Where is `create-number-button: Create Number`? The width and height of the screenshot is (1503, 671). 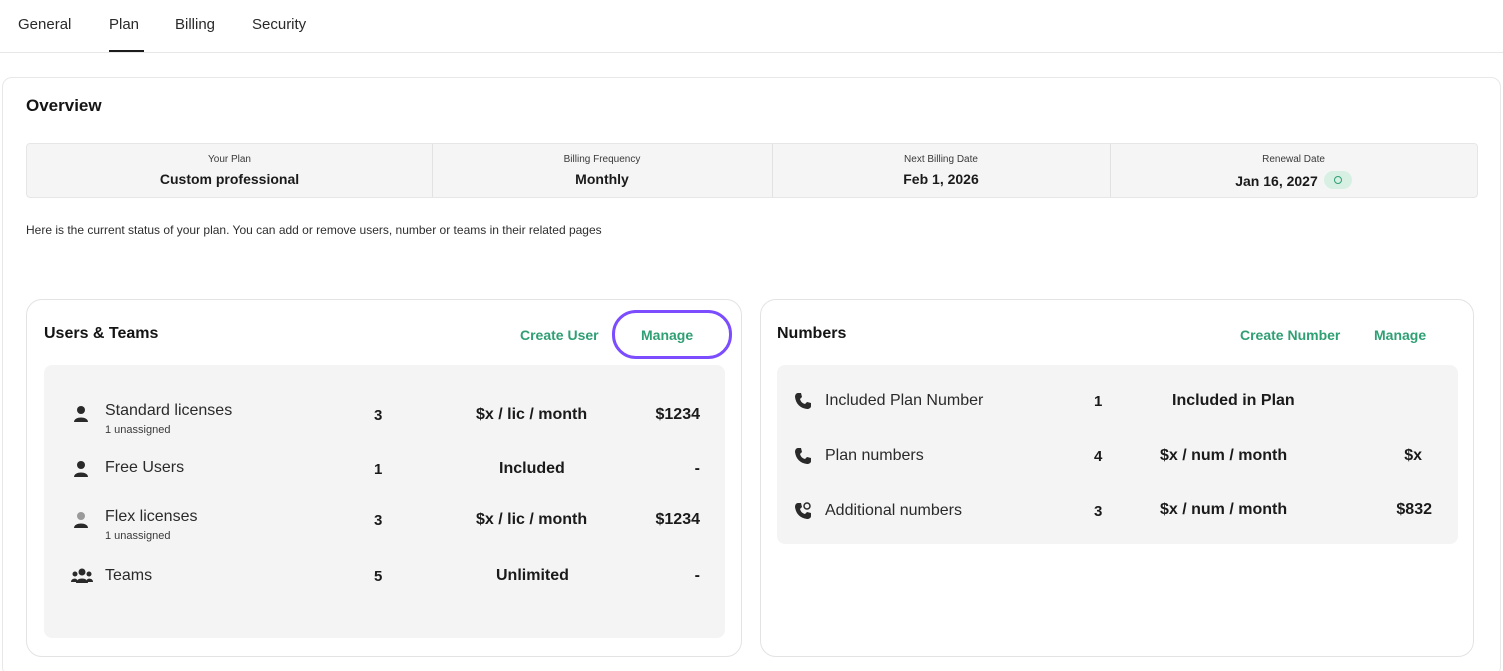 create-number-button: Create Number is located at coordinates (1290, 335).